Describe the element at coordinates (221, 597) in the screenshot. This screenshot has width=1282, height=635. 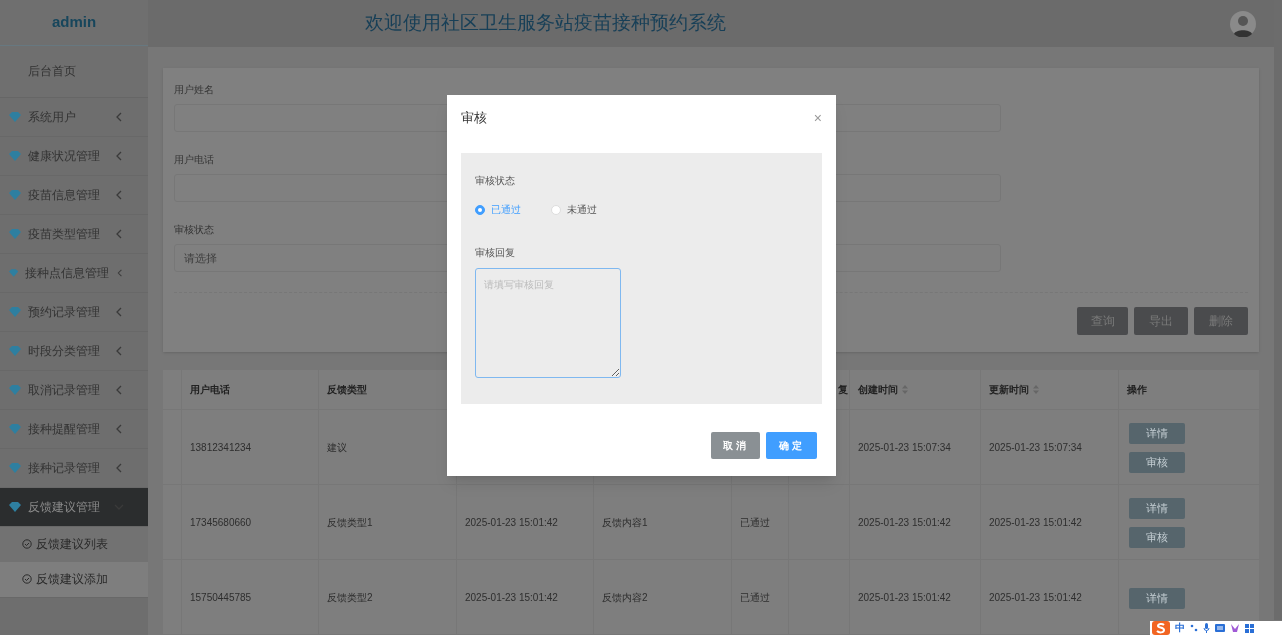
I see `table-cell-text: 15750445785` at that location.